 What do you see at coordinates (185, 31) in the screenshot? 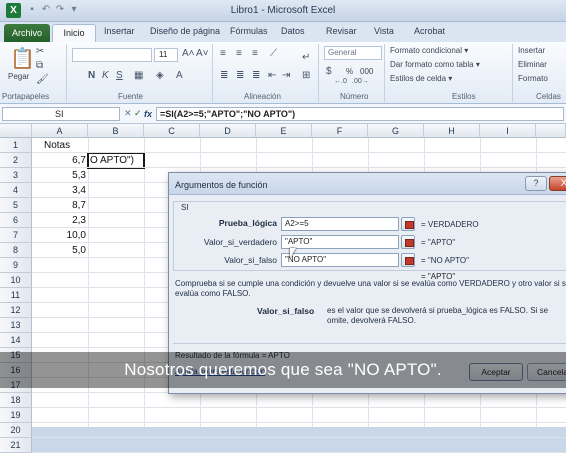
I see `tab-diseno-pagina: Diseño de página` at bounding box center [185, 31].